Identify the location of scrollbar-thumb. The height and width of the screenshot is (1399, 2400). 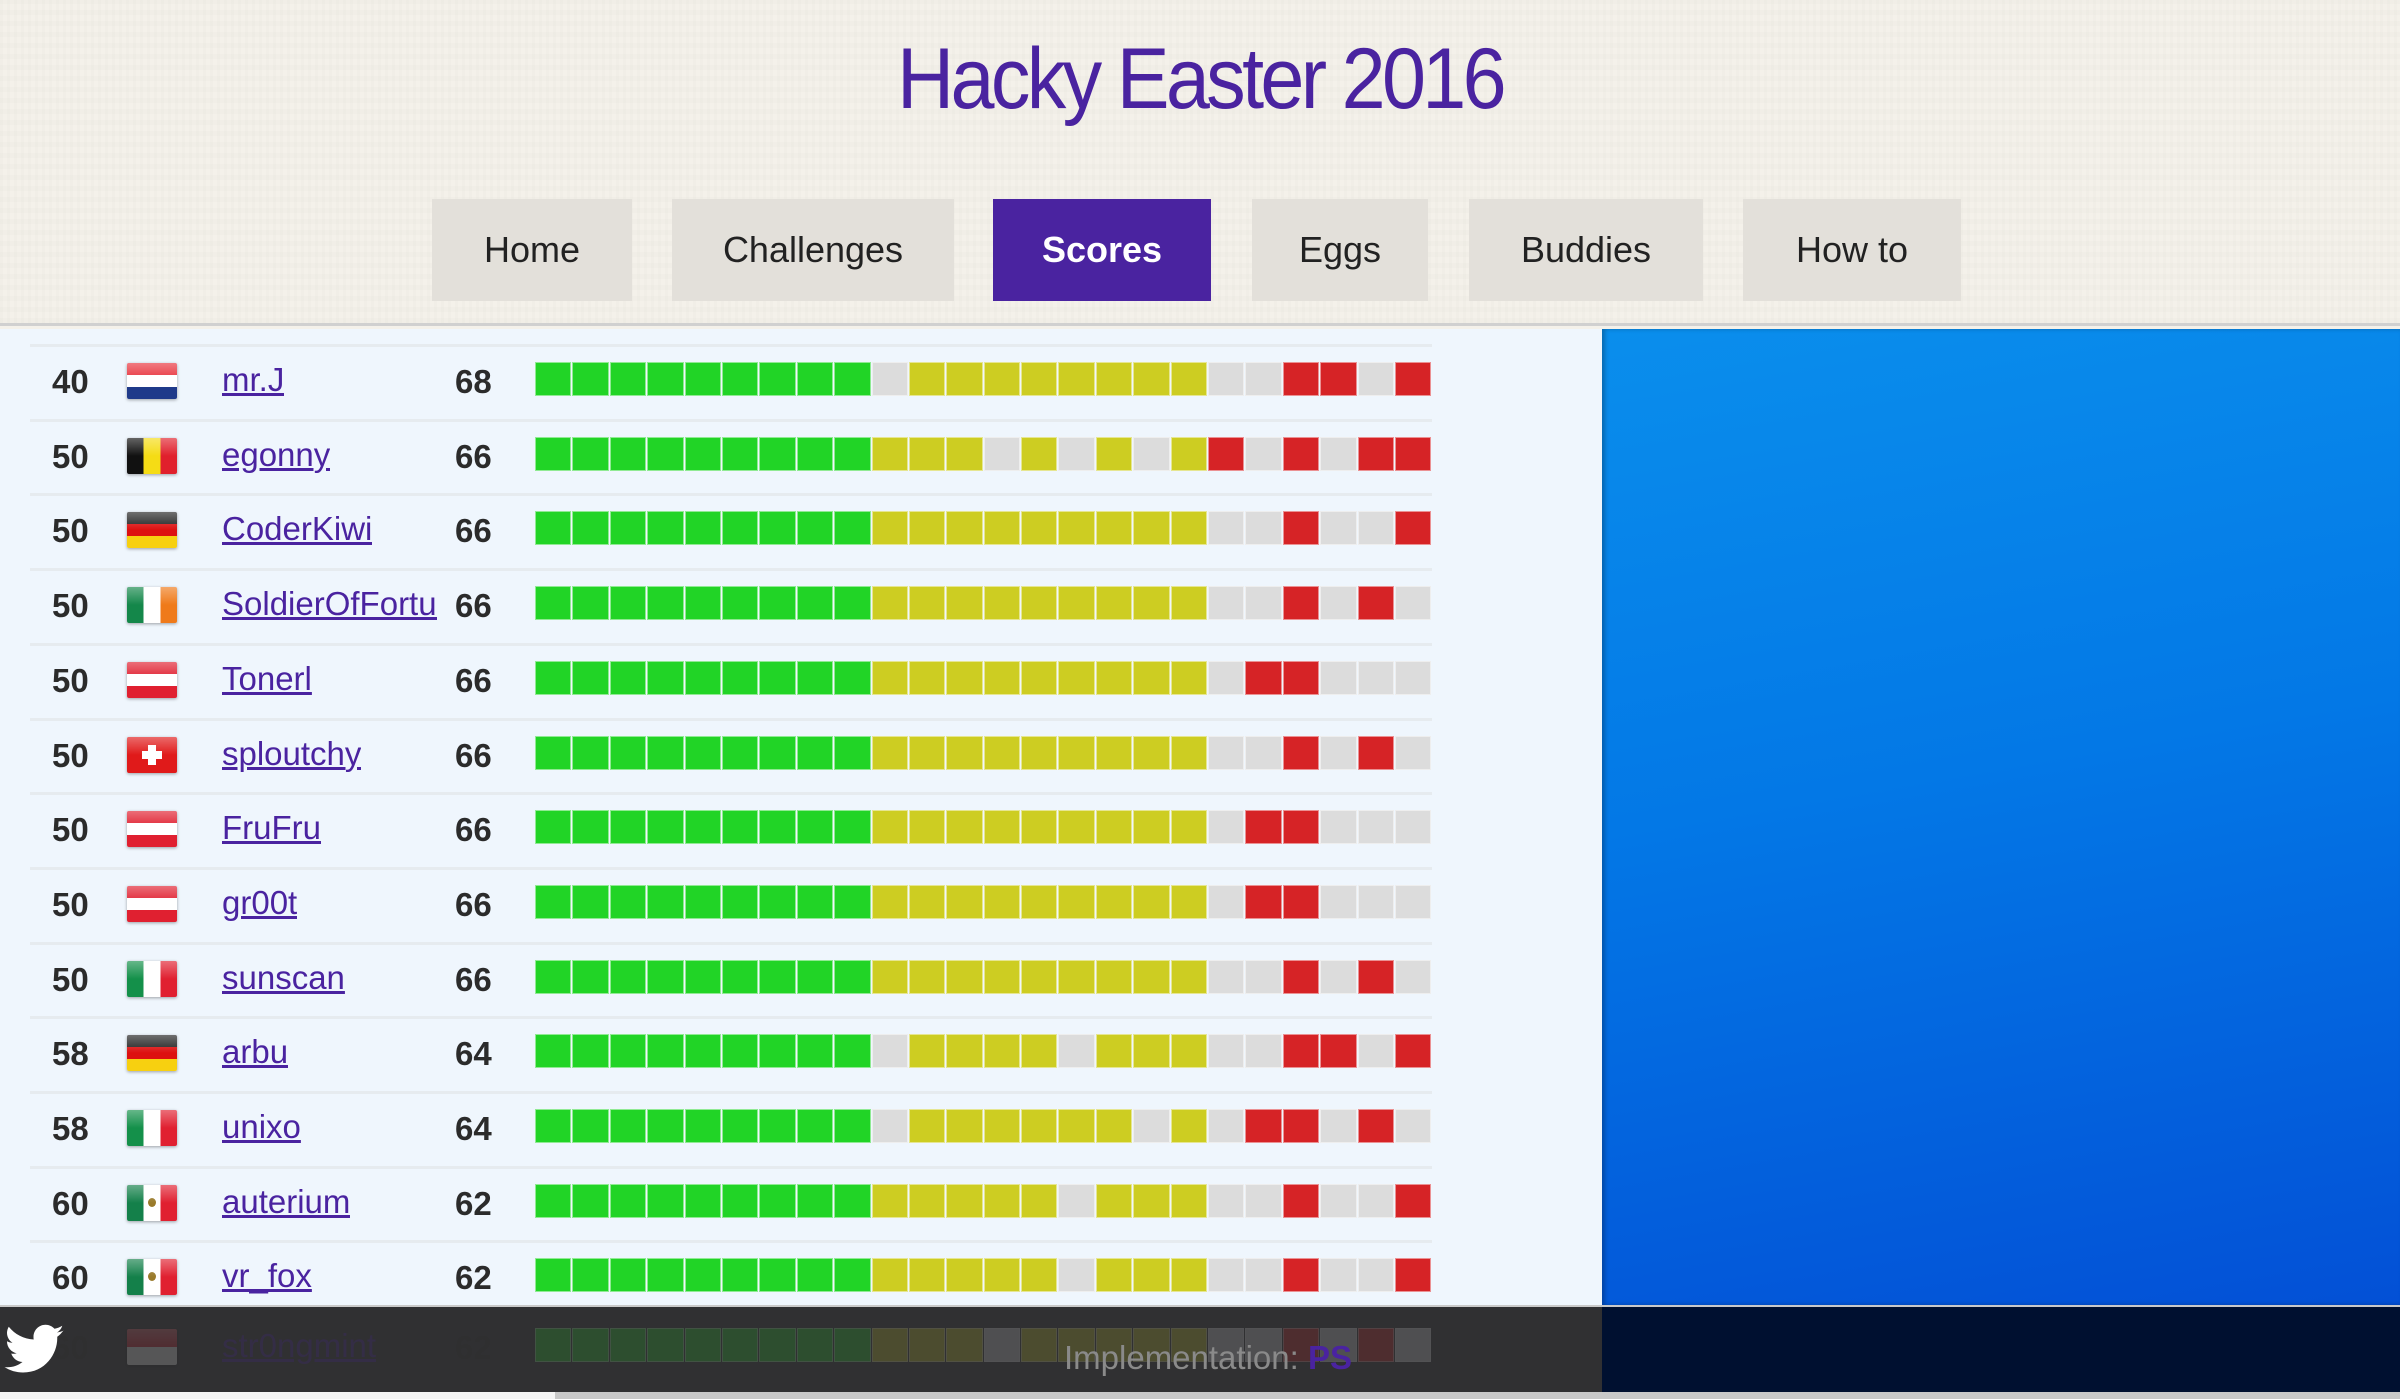
(277, 1395).